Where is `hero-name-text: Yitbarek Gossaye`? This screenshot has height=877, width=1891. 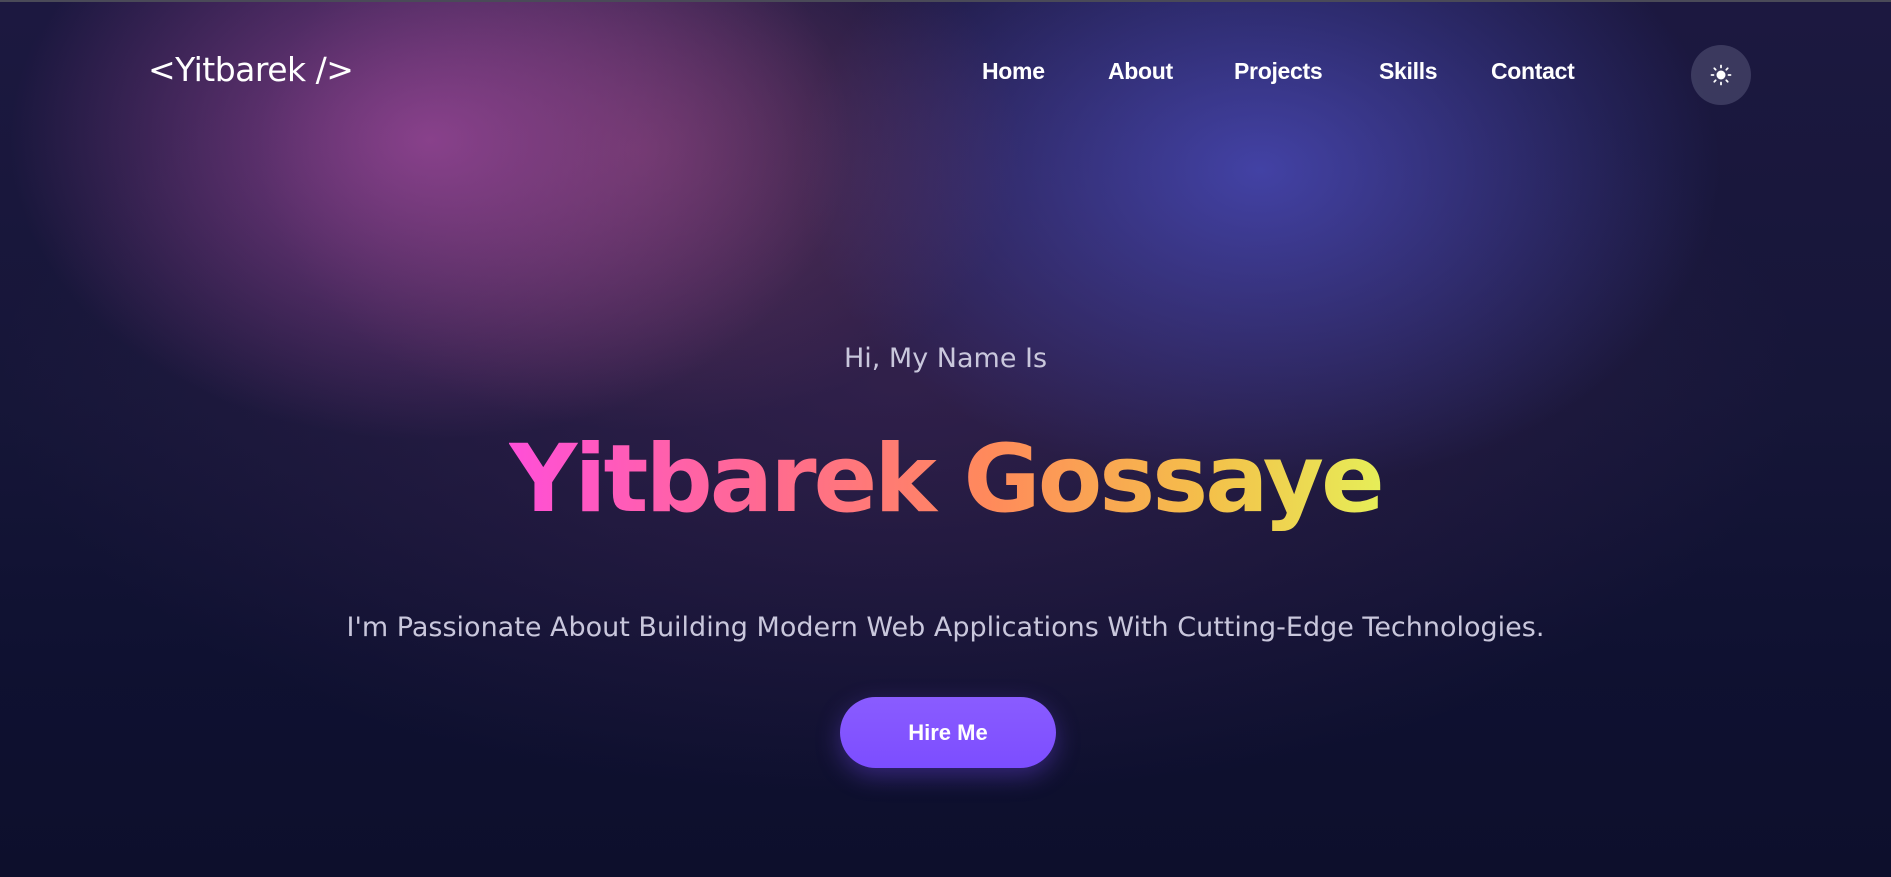 hero-name-text: Yitbarek Gossaye is located at coordinates (946, 479).